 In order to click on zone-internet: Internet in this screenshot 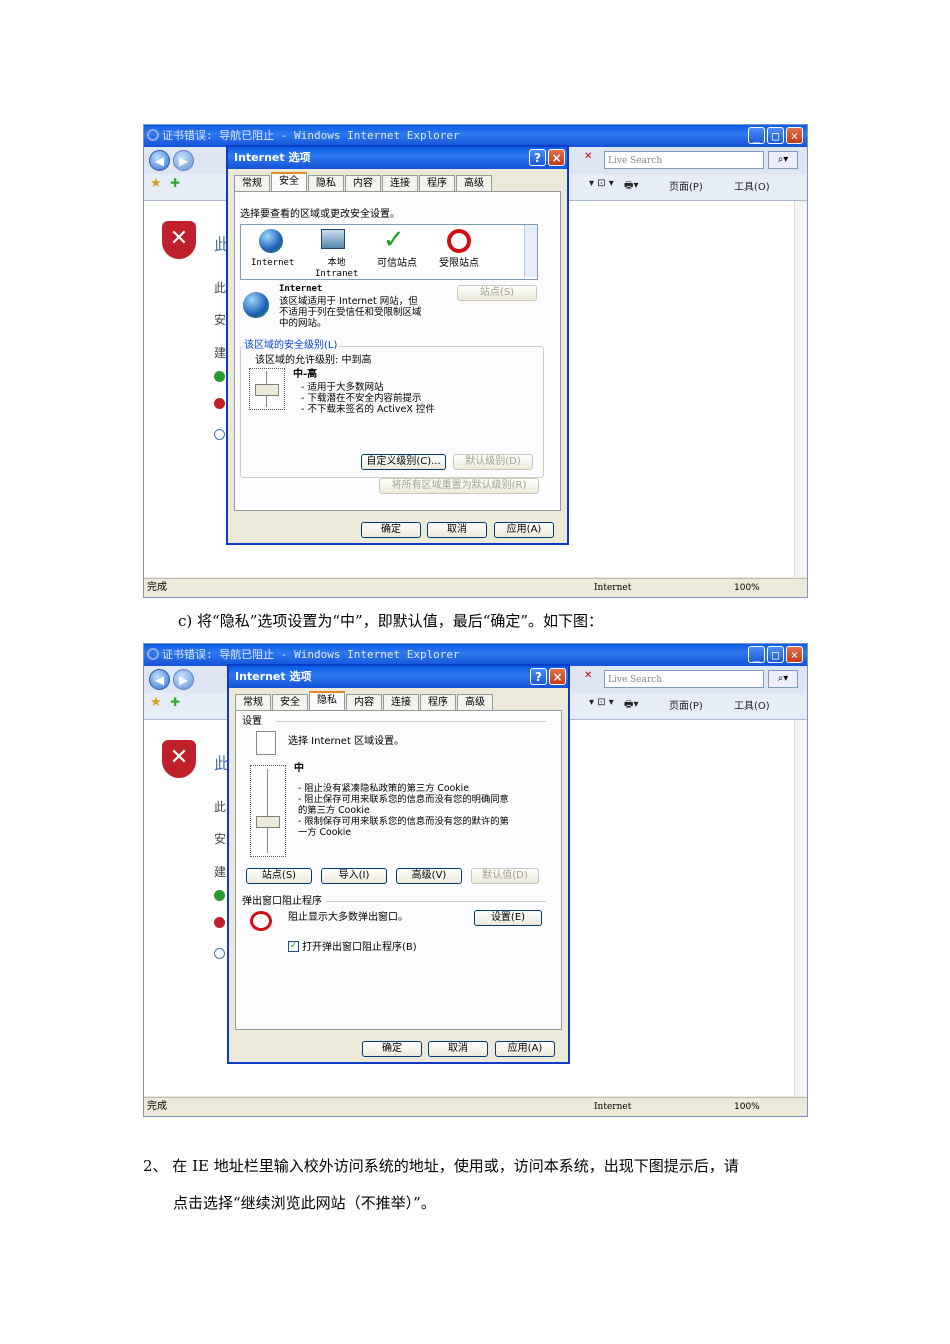, I will do `click(272, 263)`.